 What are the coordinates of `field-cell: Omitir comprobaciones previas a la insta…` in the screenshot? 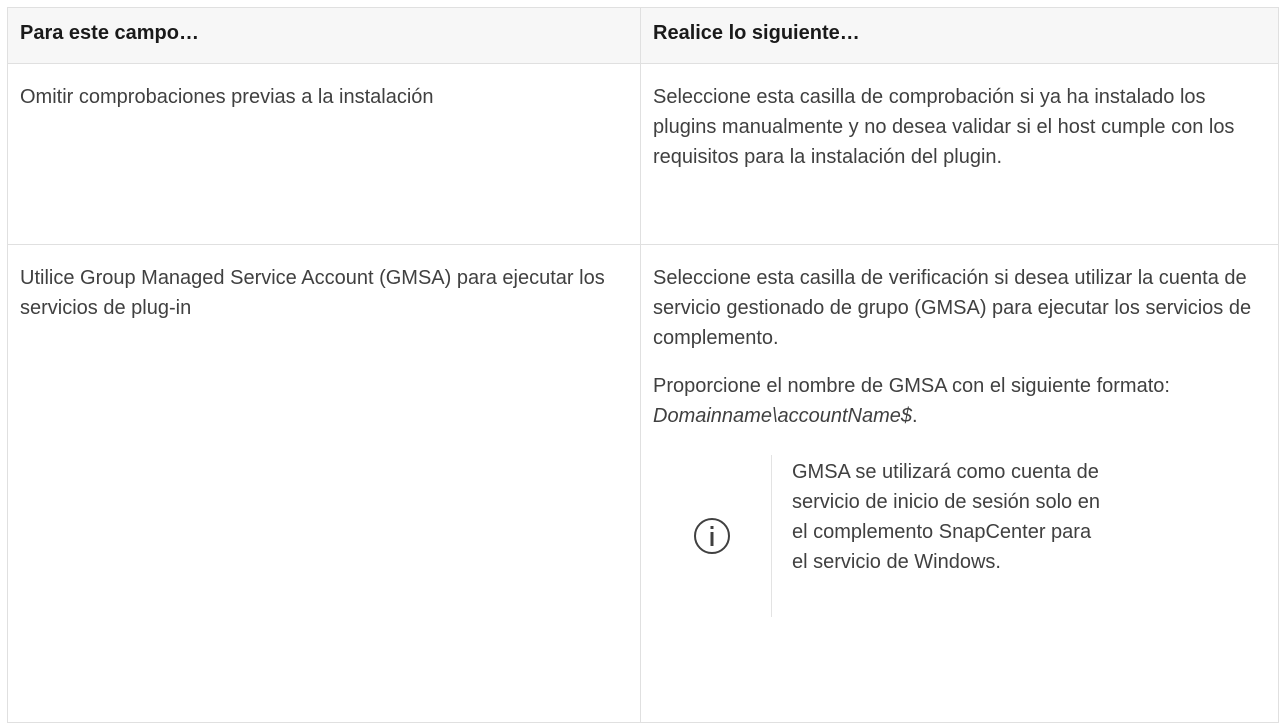 It's located at (324, 154).